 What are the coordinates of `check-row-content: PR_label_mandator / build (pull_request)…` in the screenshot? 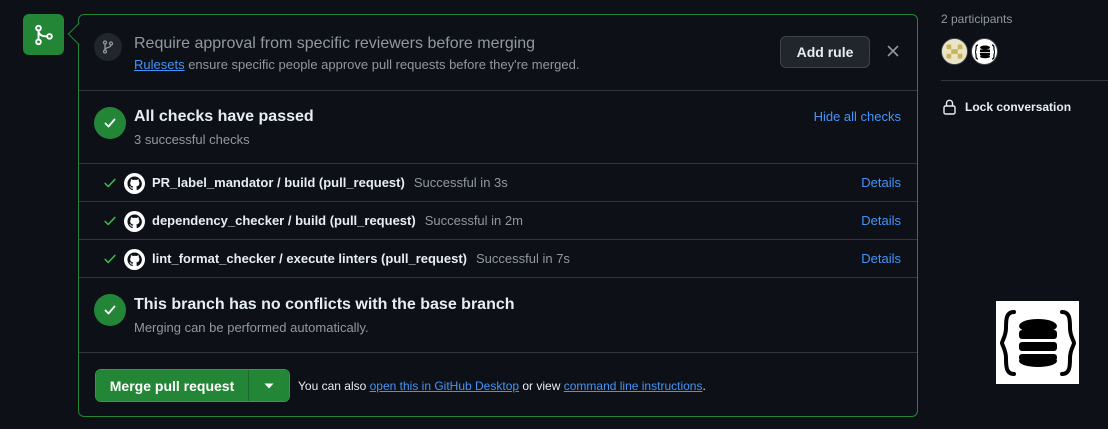 It's located at (330, 182).